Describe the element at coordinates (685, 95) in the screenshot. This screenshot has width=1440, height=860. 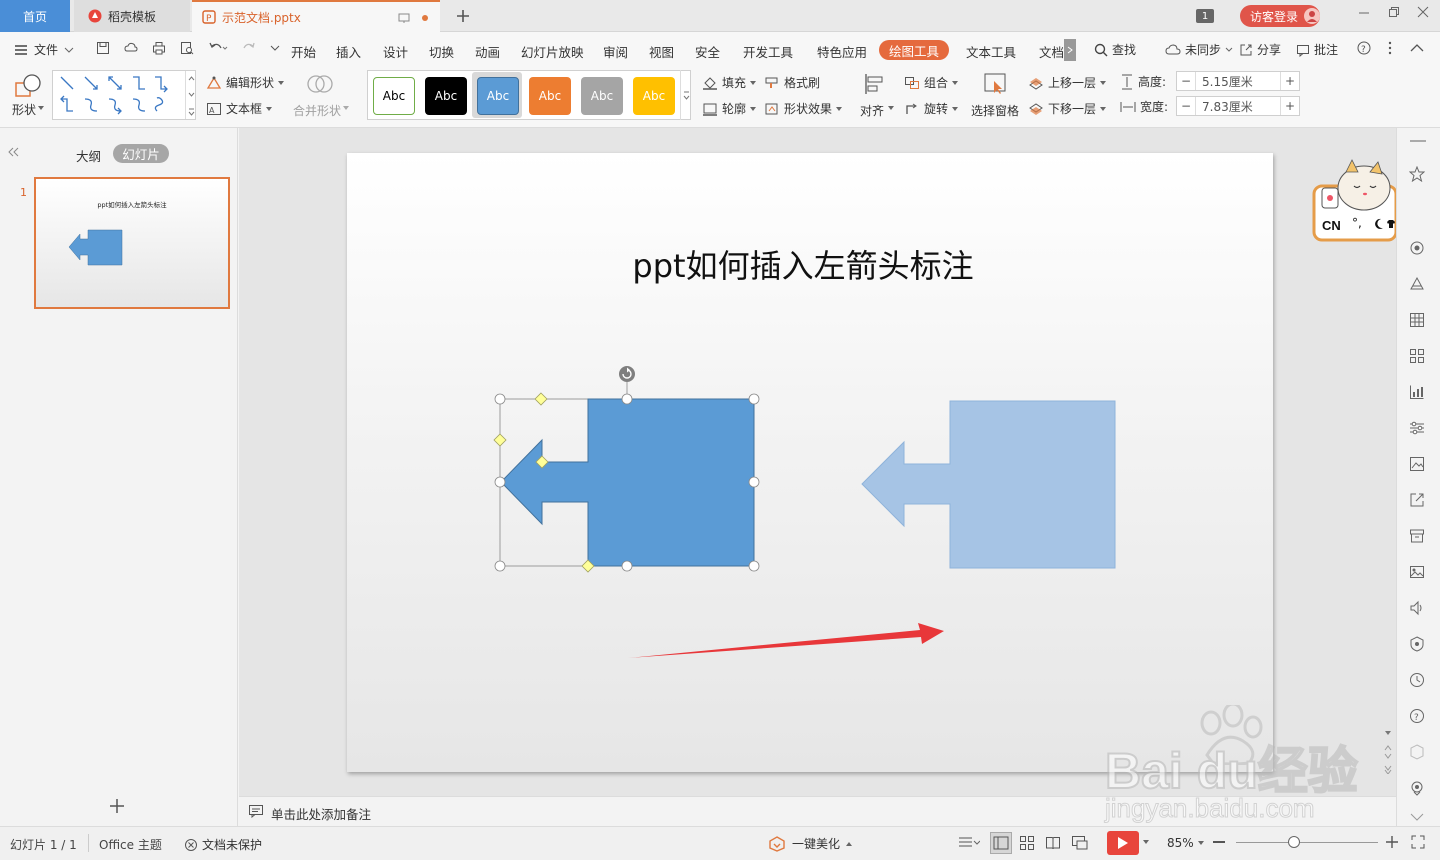
I see `style-gallery-more-icon` at that location.